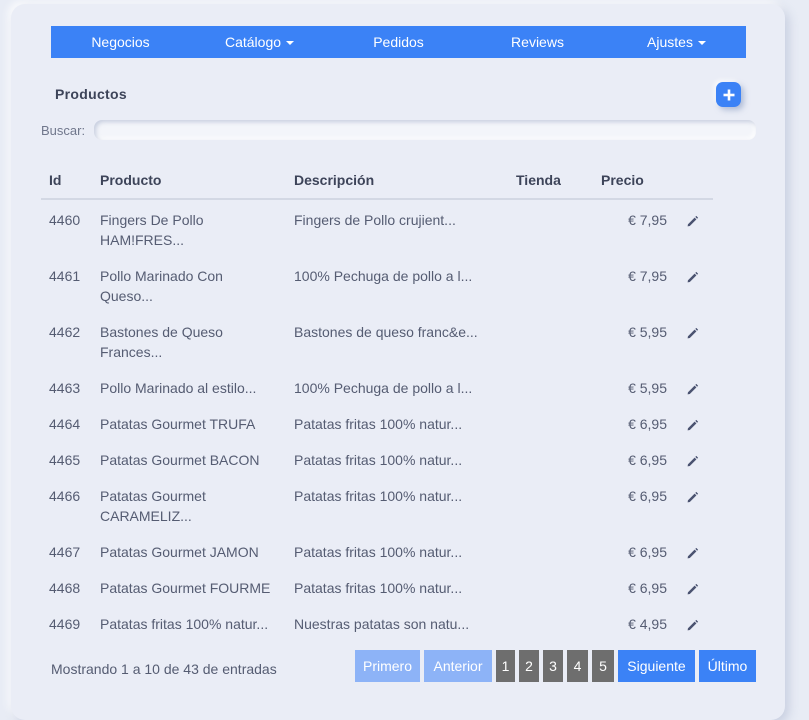 The image size is (809, 720). Describe the element at coordinates (656, 666) in the screenshot. I see `next-page-button: Siguiente` at that location.